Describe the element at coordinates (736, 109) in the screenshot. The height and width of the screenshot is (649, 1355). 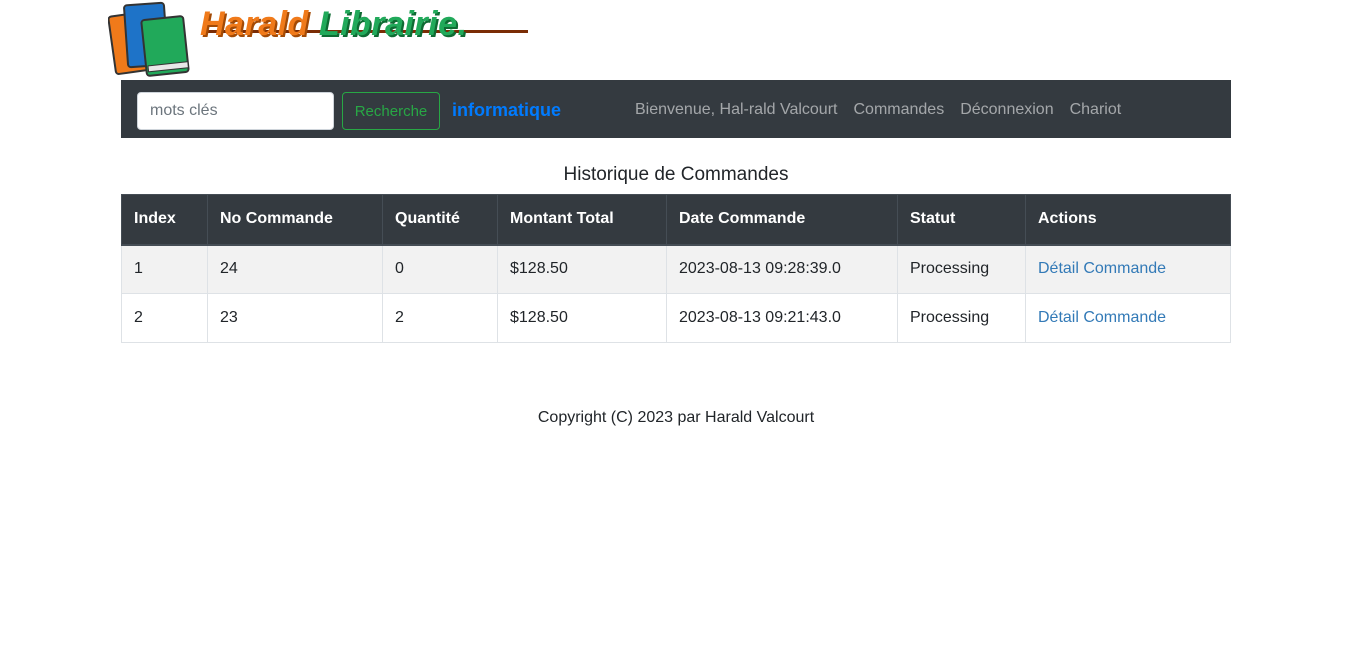
I see `nav-welcome-user: Bienvenue, Hal-rald Valcourt` at that location.